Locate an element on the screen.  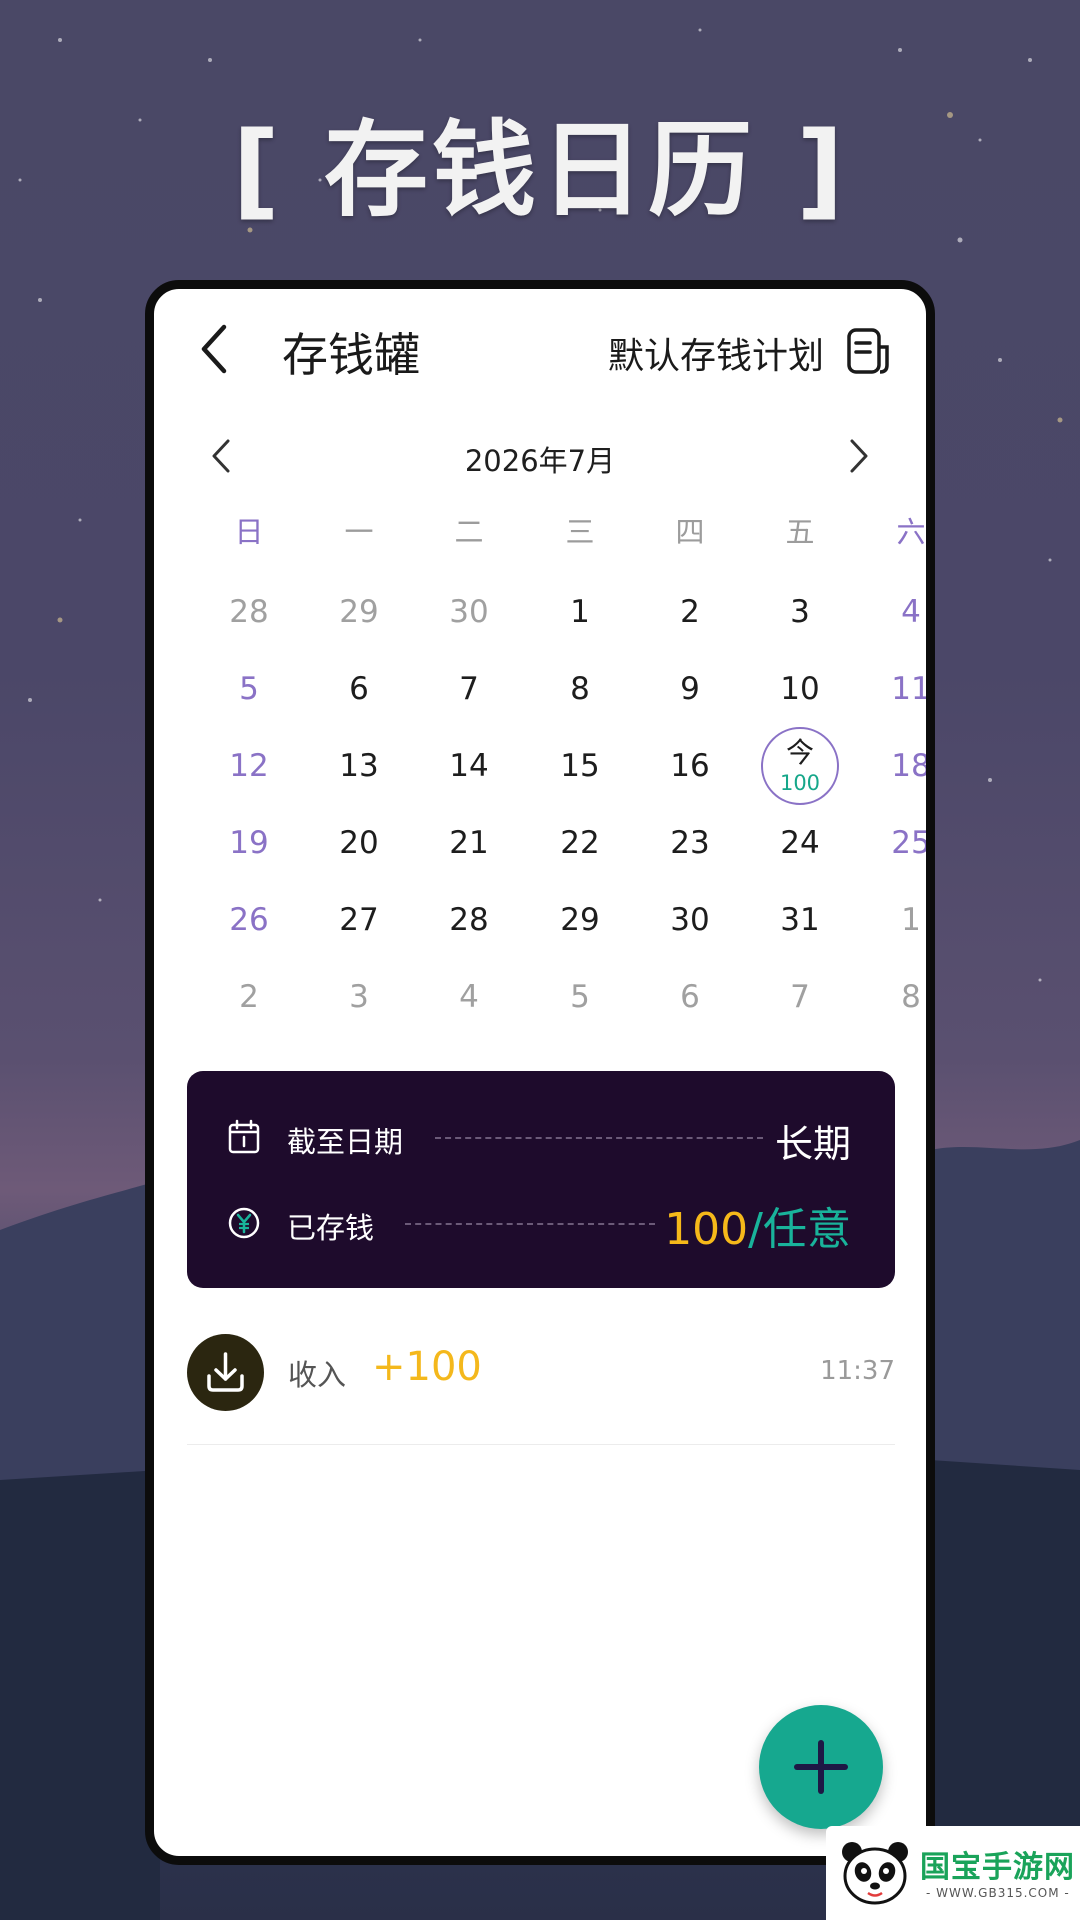
panda-logo-icon is located at coordinates (875, 1873).